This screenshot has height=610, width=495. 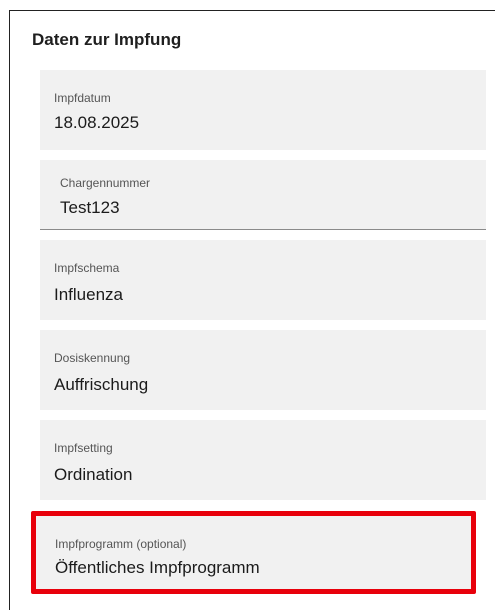 I want to click on chargennummer-label: Chargennummer, so click(x=105, y=183).